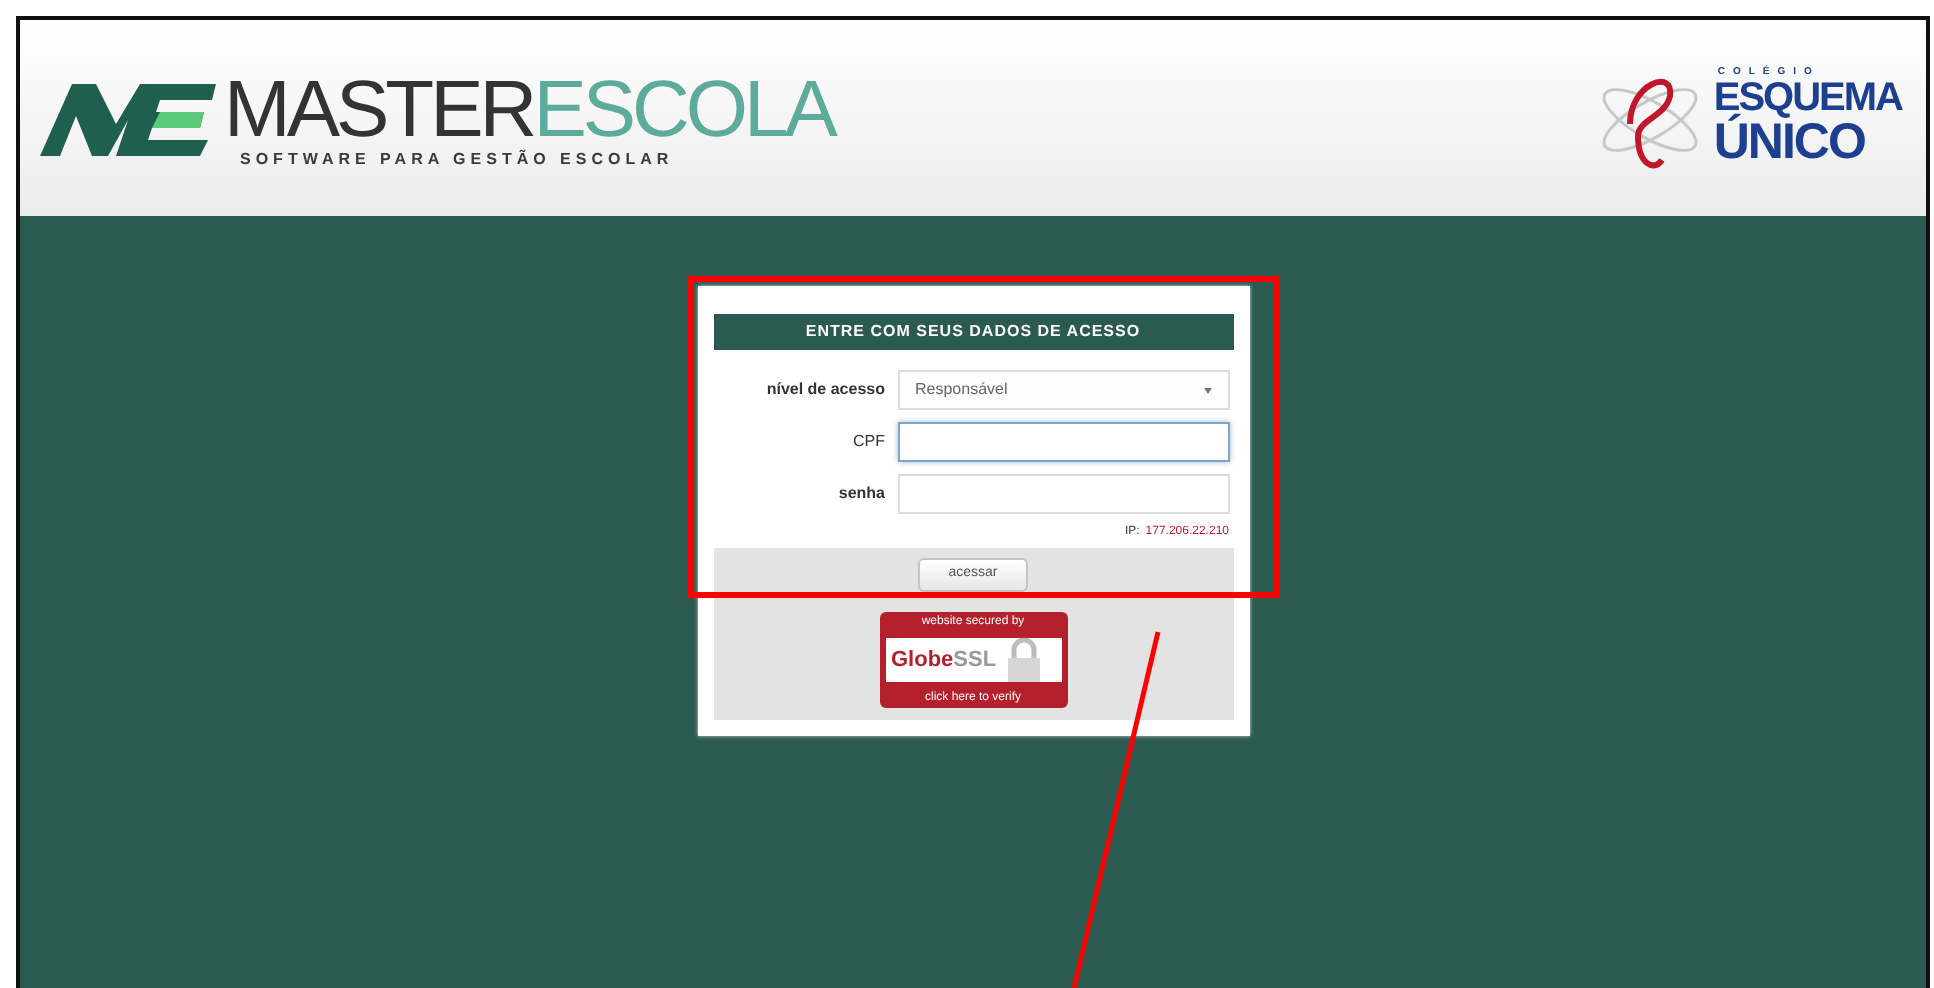 The height and width of the screenshot is (988, 1934). Describe the element at coordinates (1024, 660) in the screenshot. I see `padlock-icon` at that location.